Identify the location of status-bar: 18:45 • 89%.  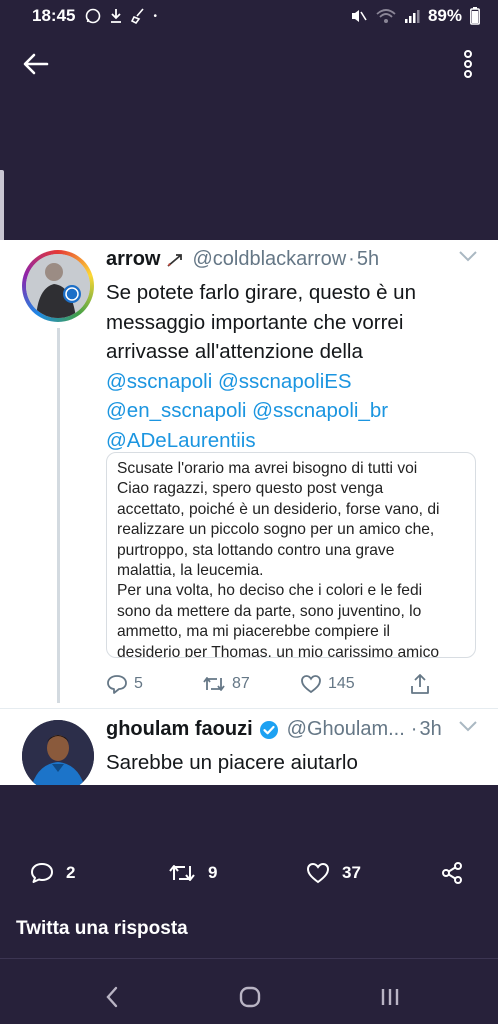
(249, 16).